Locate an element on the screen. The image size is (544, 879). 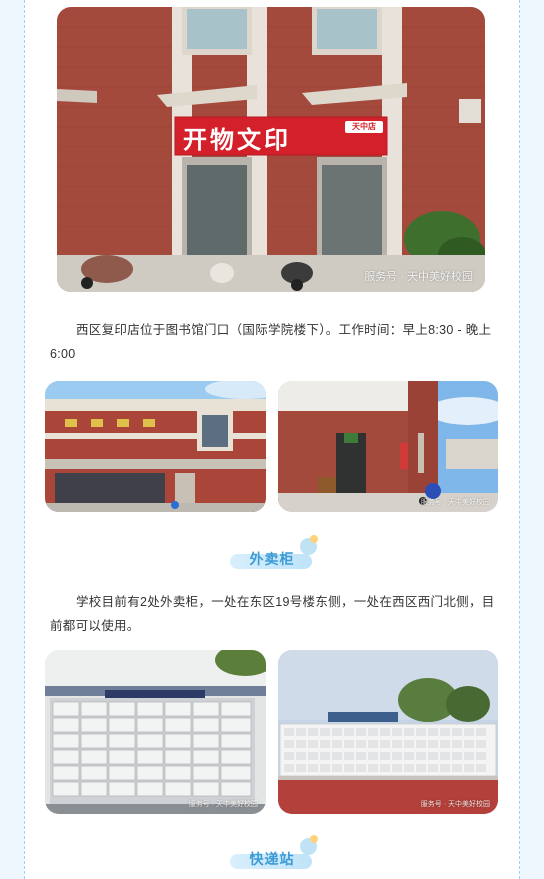
entrance-photo: 服务号 · 天中美好校园 is located at coordinates (388, 446).